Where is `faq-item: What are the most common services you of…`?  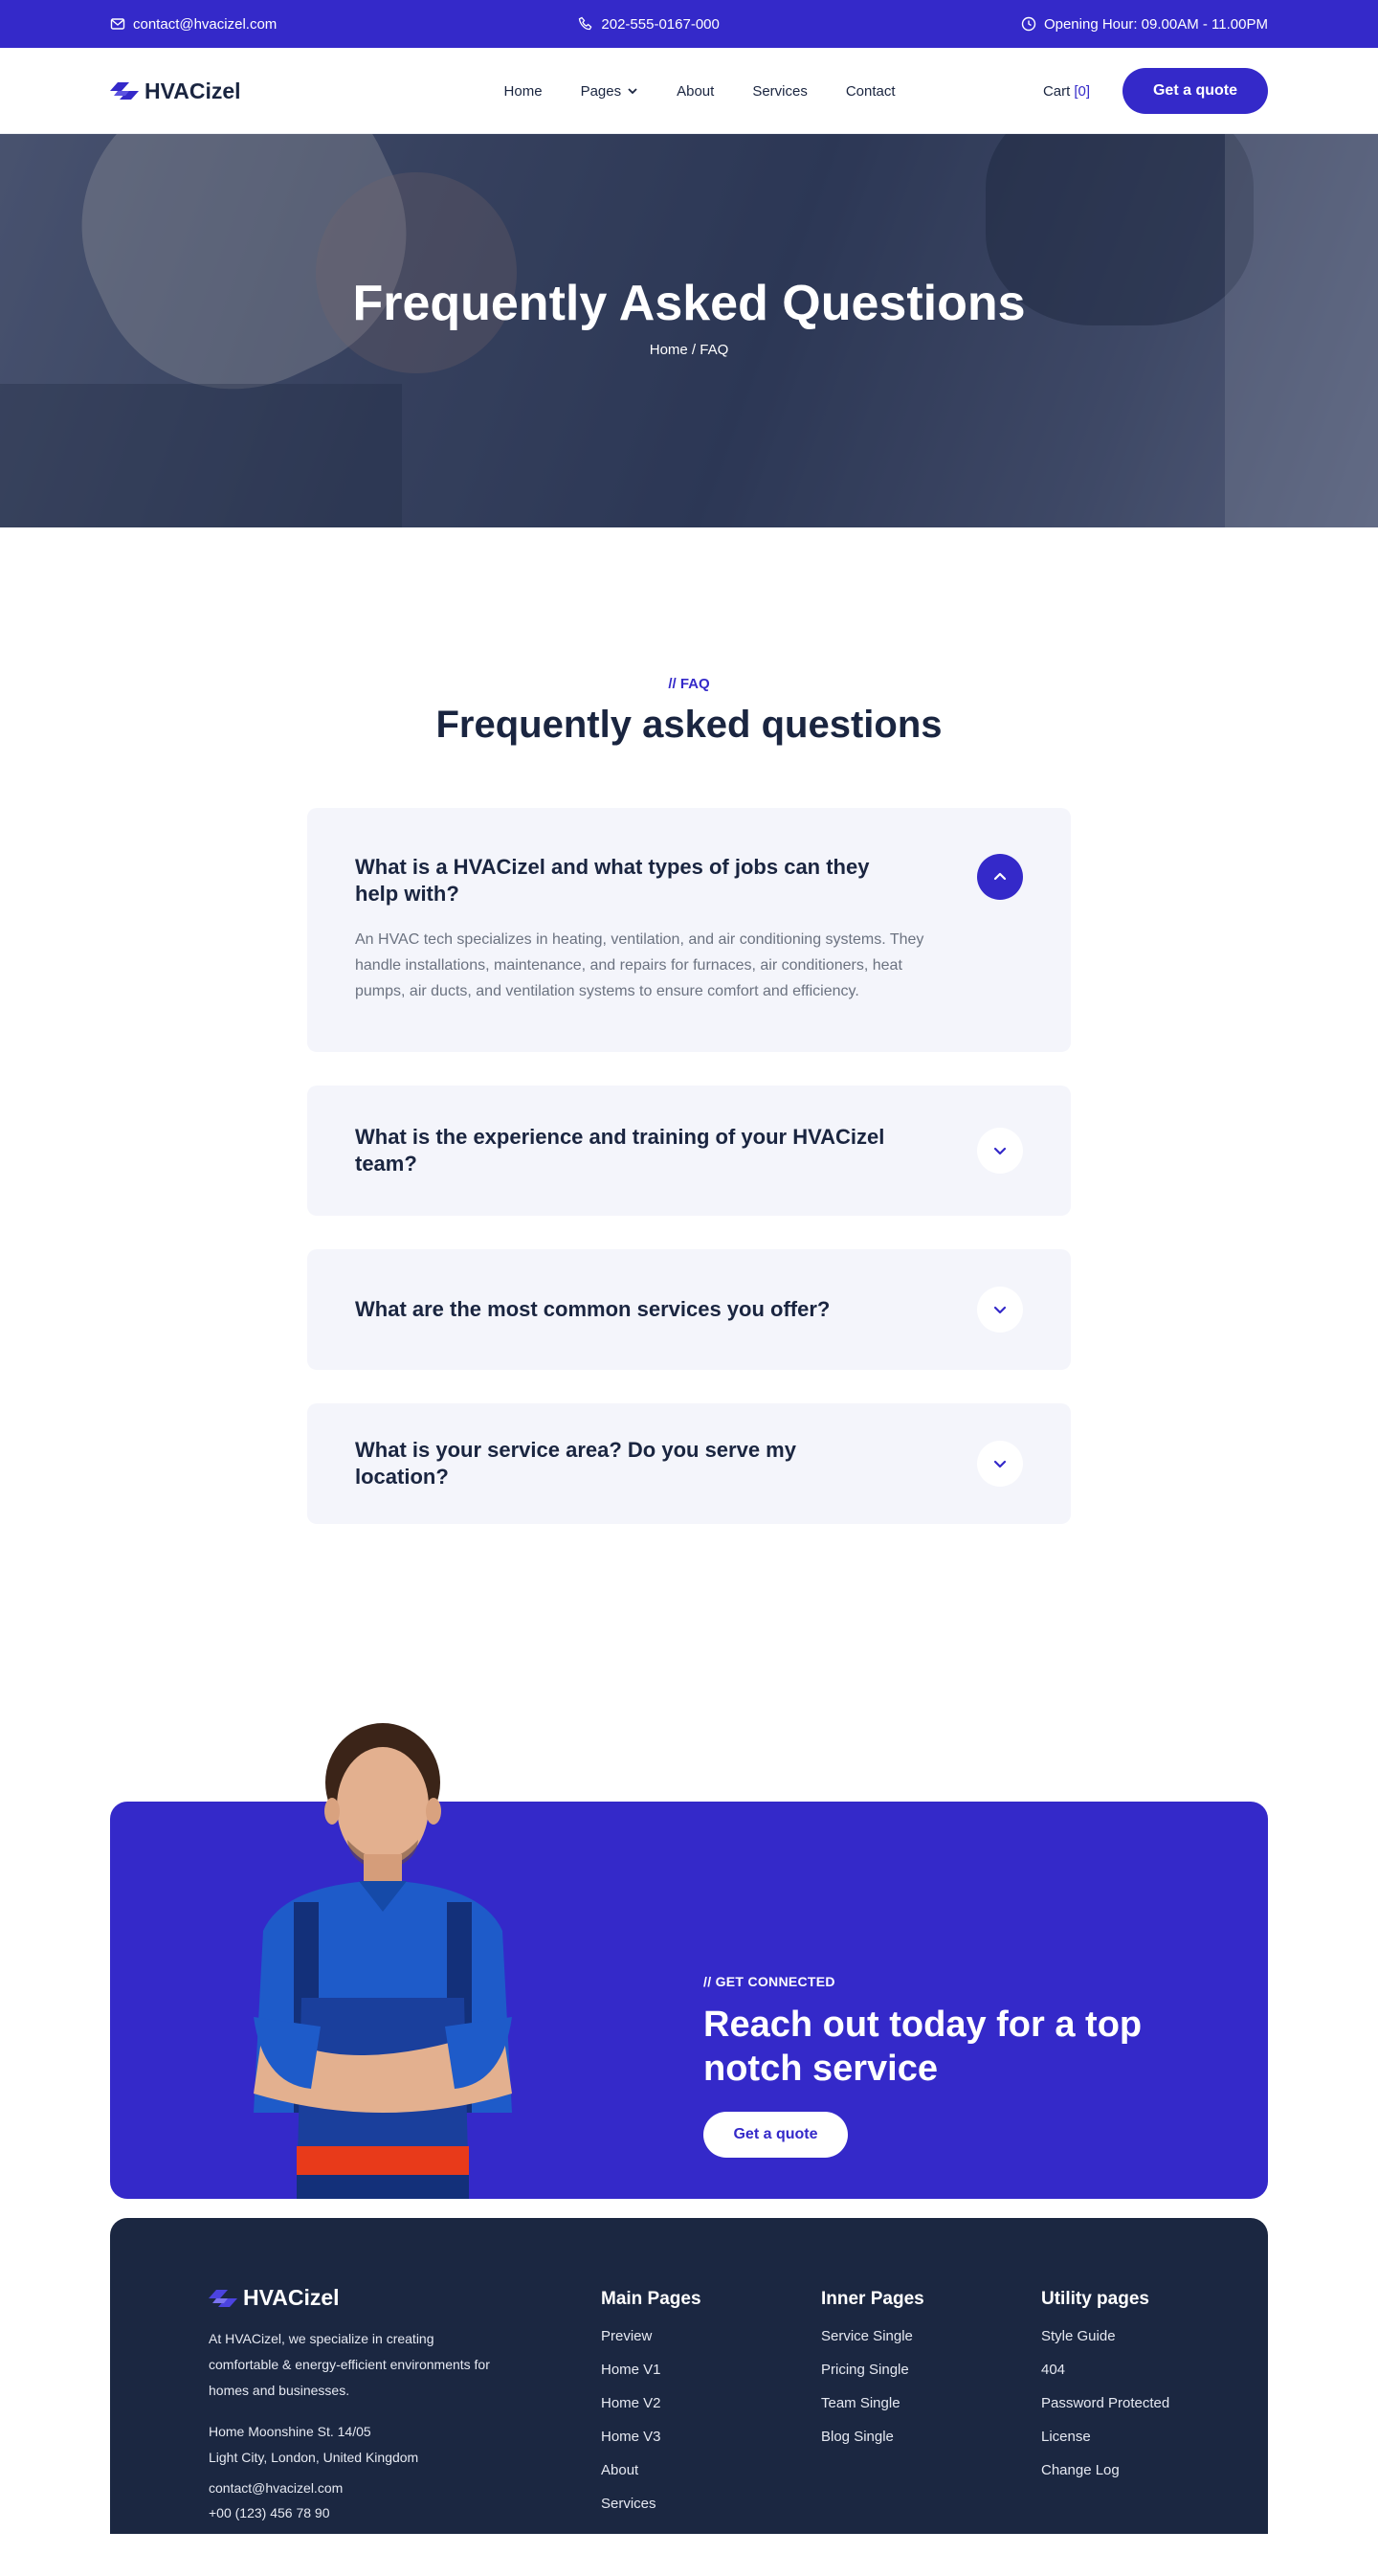 faq-item: What are the most common services you of… is located at coordinates (689, 1310).